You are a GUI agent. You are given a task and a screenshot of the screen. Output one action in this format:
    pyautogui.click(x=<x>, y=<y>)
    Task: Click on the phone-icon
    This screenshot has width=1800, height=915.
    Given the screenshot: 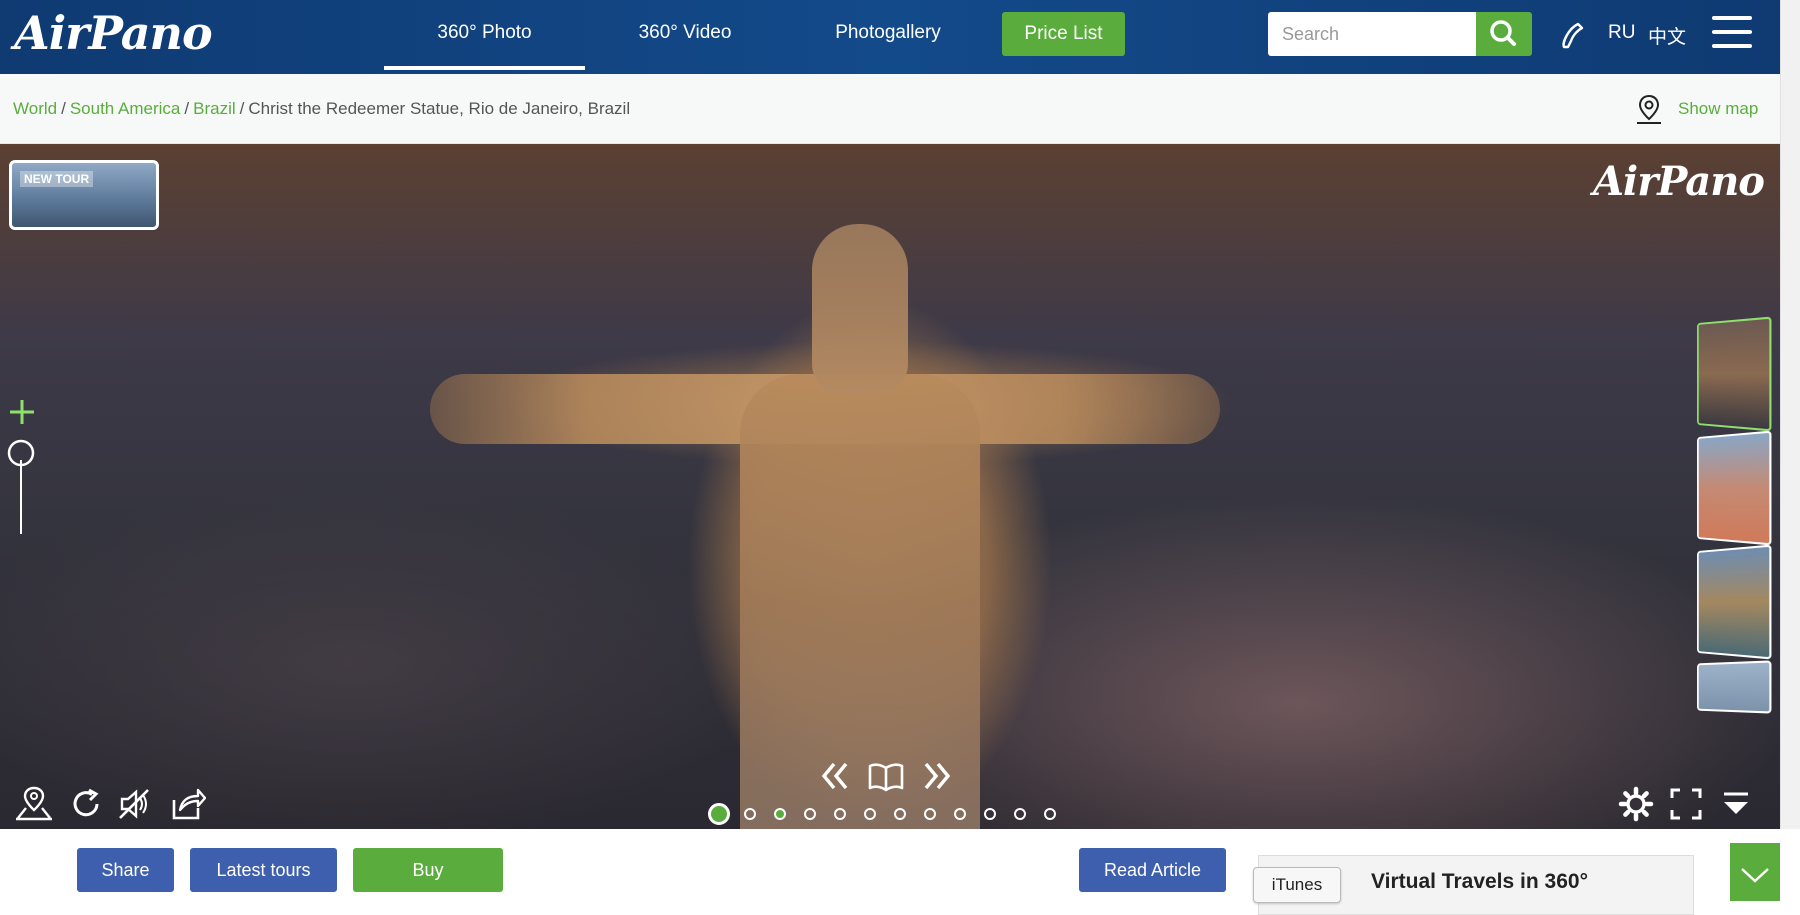 What is the action you would take?
    pyautogui.click(x=1574, y=35)
    